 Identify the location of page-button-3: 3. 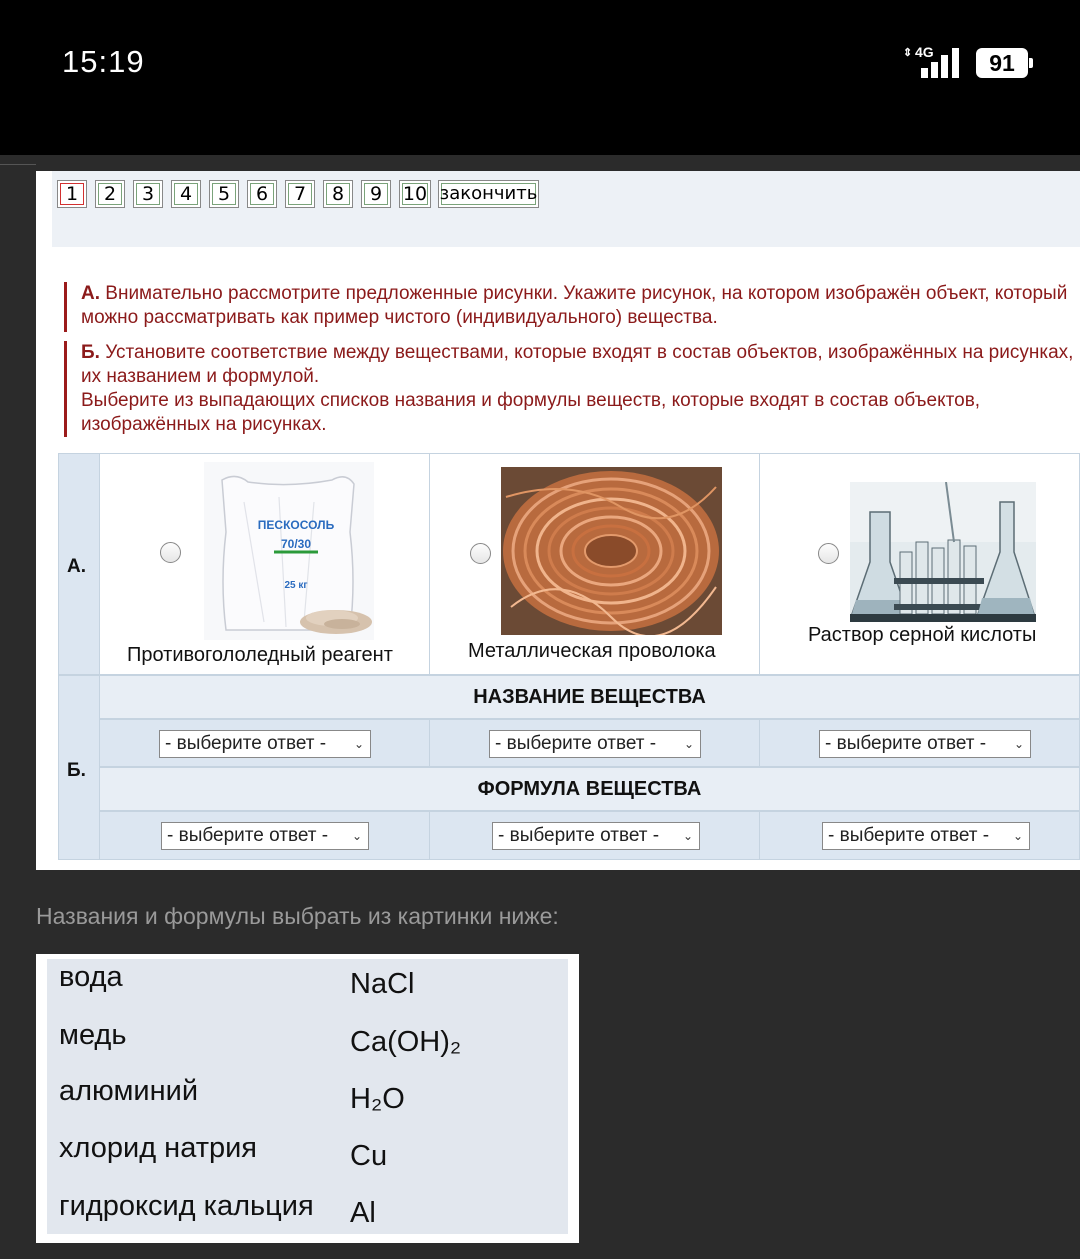
(148, 194).